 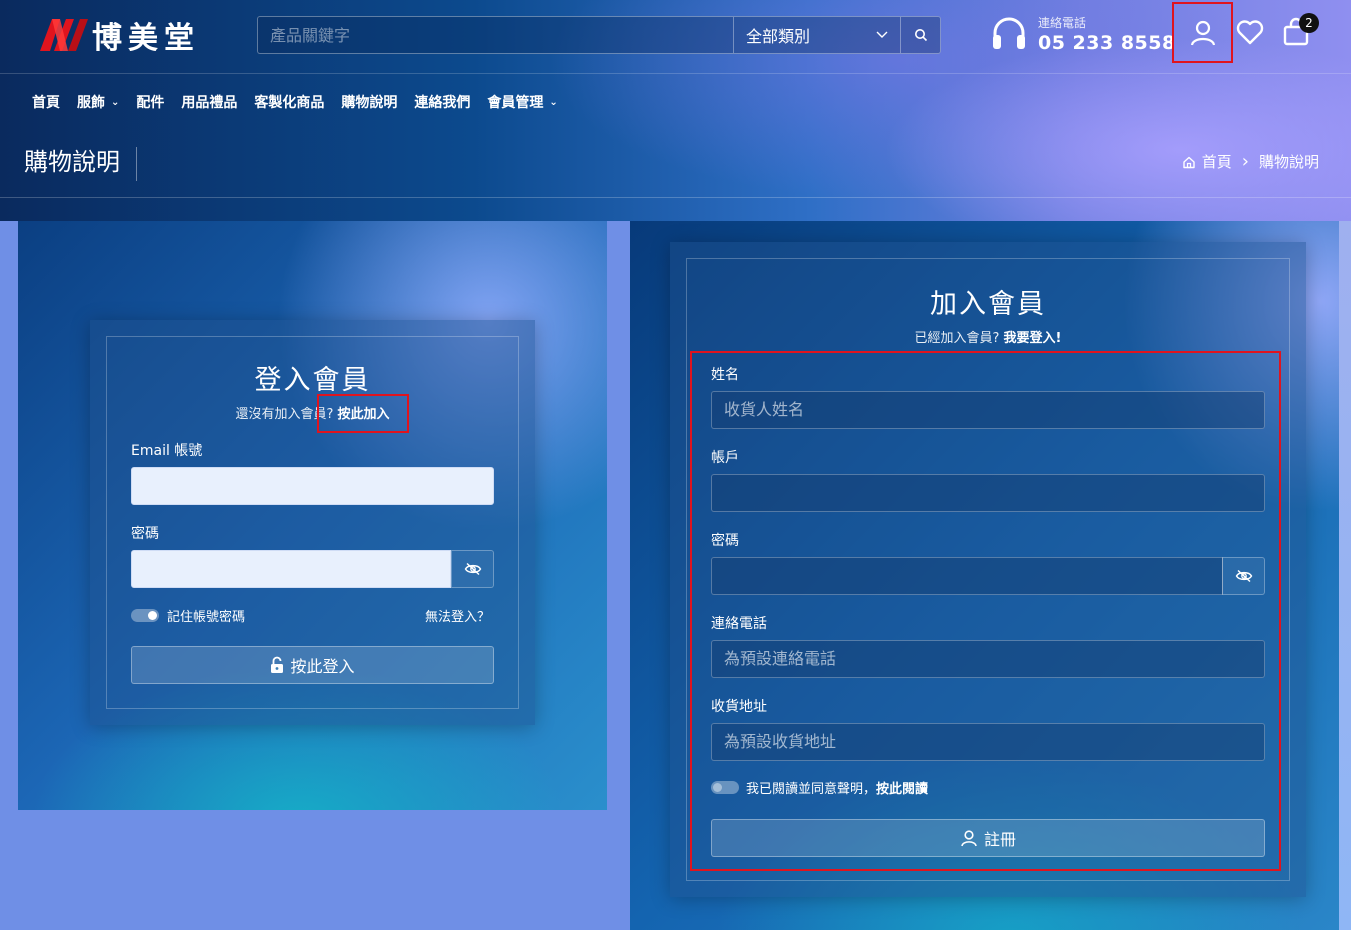 I want to click on terms-link: 按此閱讀, so click(x=902, y=789).